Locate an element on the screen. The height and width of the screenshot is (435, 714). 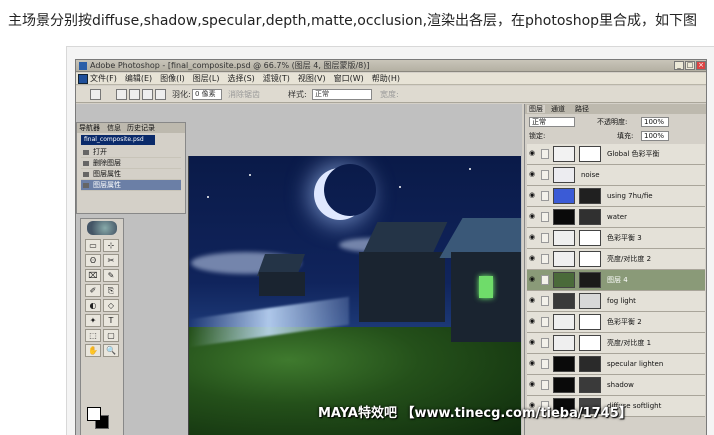
opacity-input: 100% is located at coordinates (655, 122).